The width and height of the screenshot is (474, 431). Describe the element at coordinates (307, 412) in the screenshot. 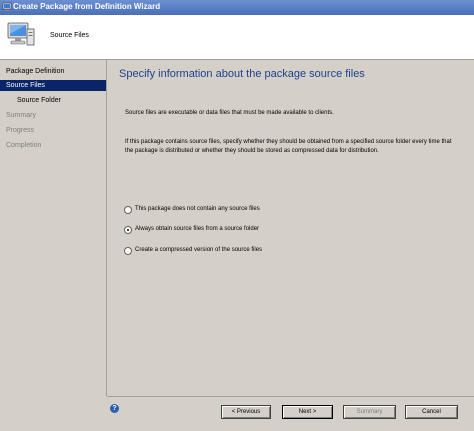

I see `next-button: Next >` at that location.